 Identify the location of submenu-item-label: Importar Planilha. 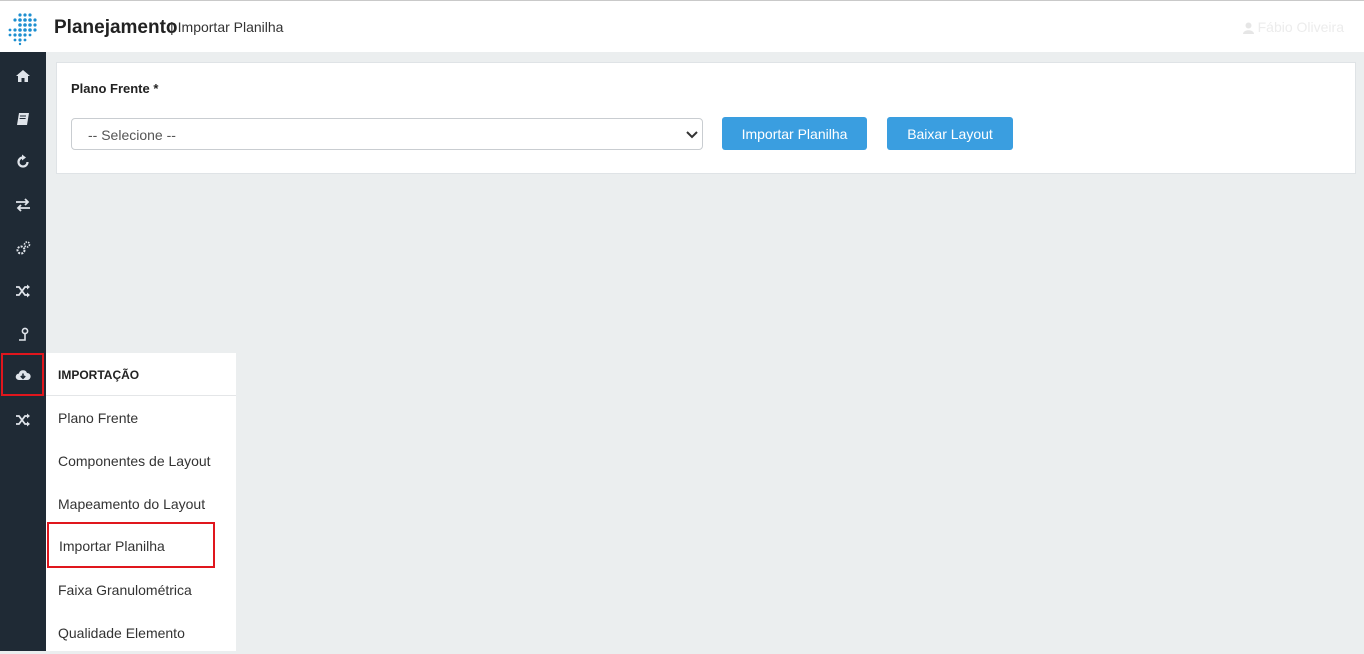
(112, 546).